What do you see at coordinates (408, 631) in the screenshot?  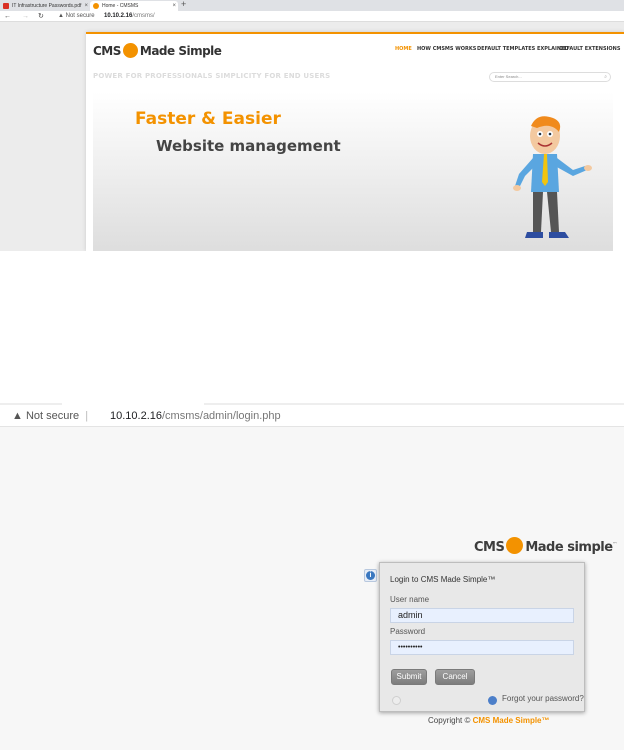 I see `password-label: Password` at bounding box center [408, 631].